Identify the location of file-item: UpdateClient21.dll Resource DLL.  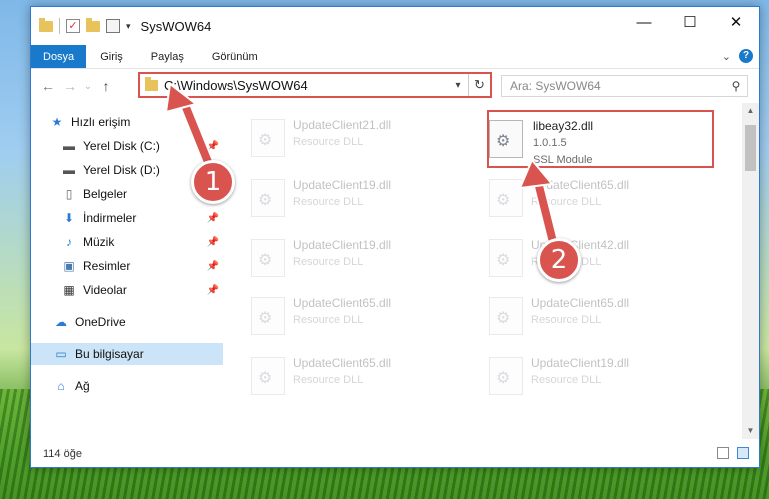
(342, 138).